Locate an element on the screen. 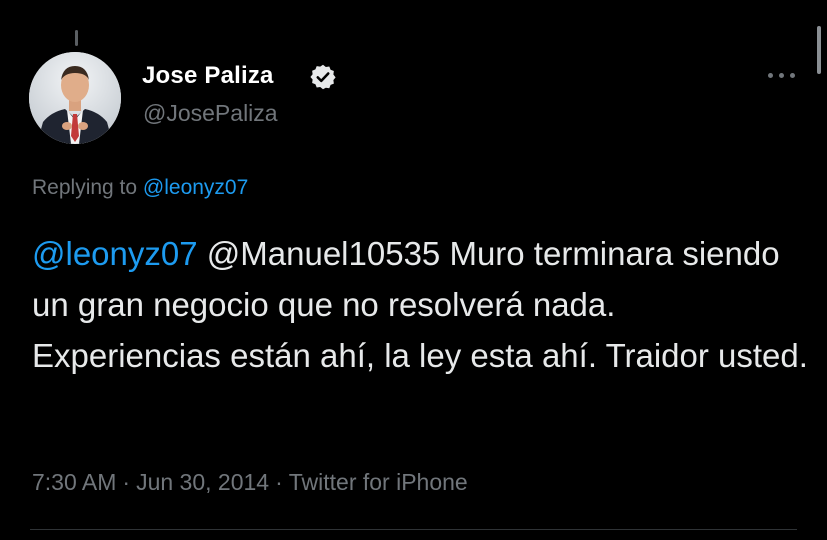 The image size is (827, 540). author-handle: @JosePaliza is located at coordinates (210, 113).